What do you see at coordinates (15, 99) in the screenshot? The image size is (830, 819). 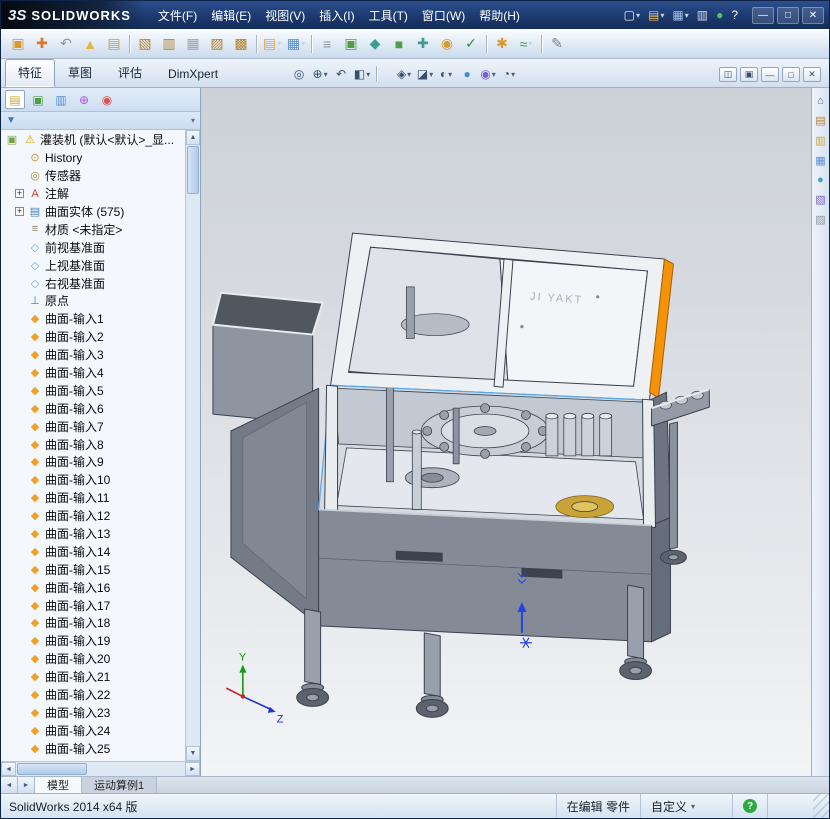 I see `featuremanager-tab-icon: ▤` at bounding box center [15, 99].